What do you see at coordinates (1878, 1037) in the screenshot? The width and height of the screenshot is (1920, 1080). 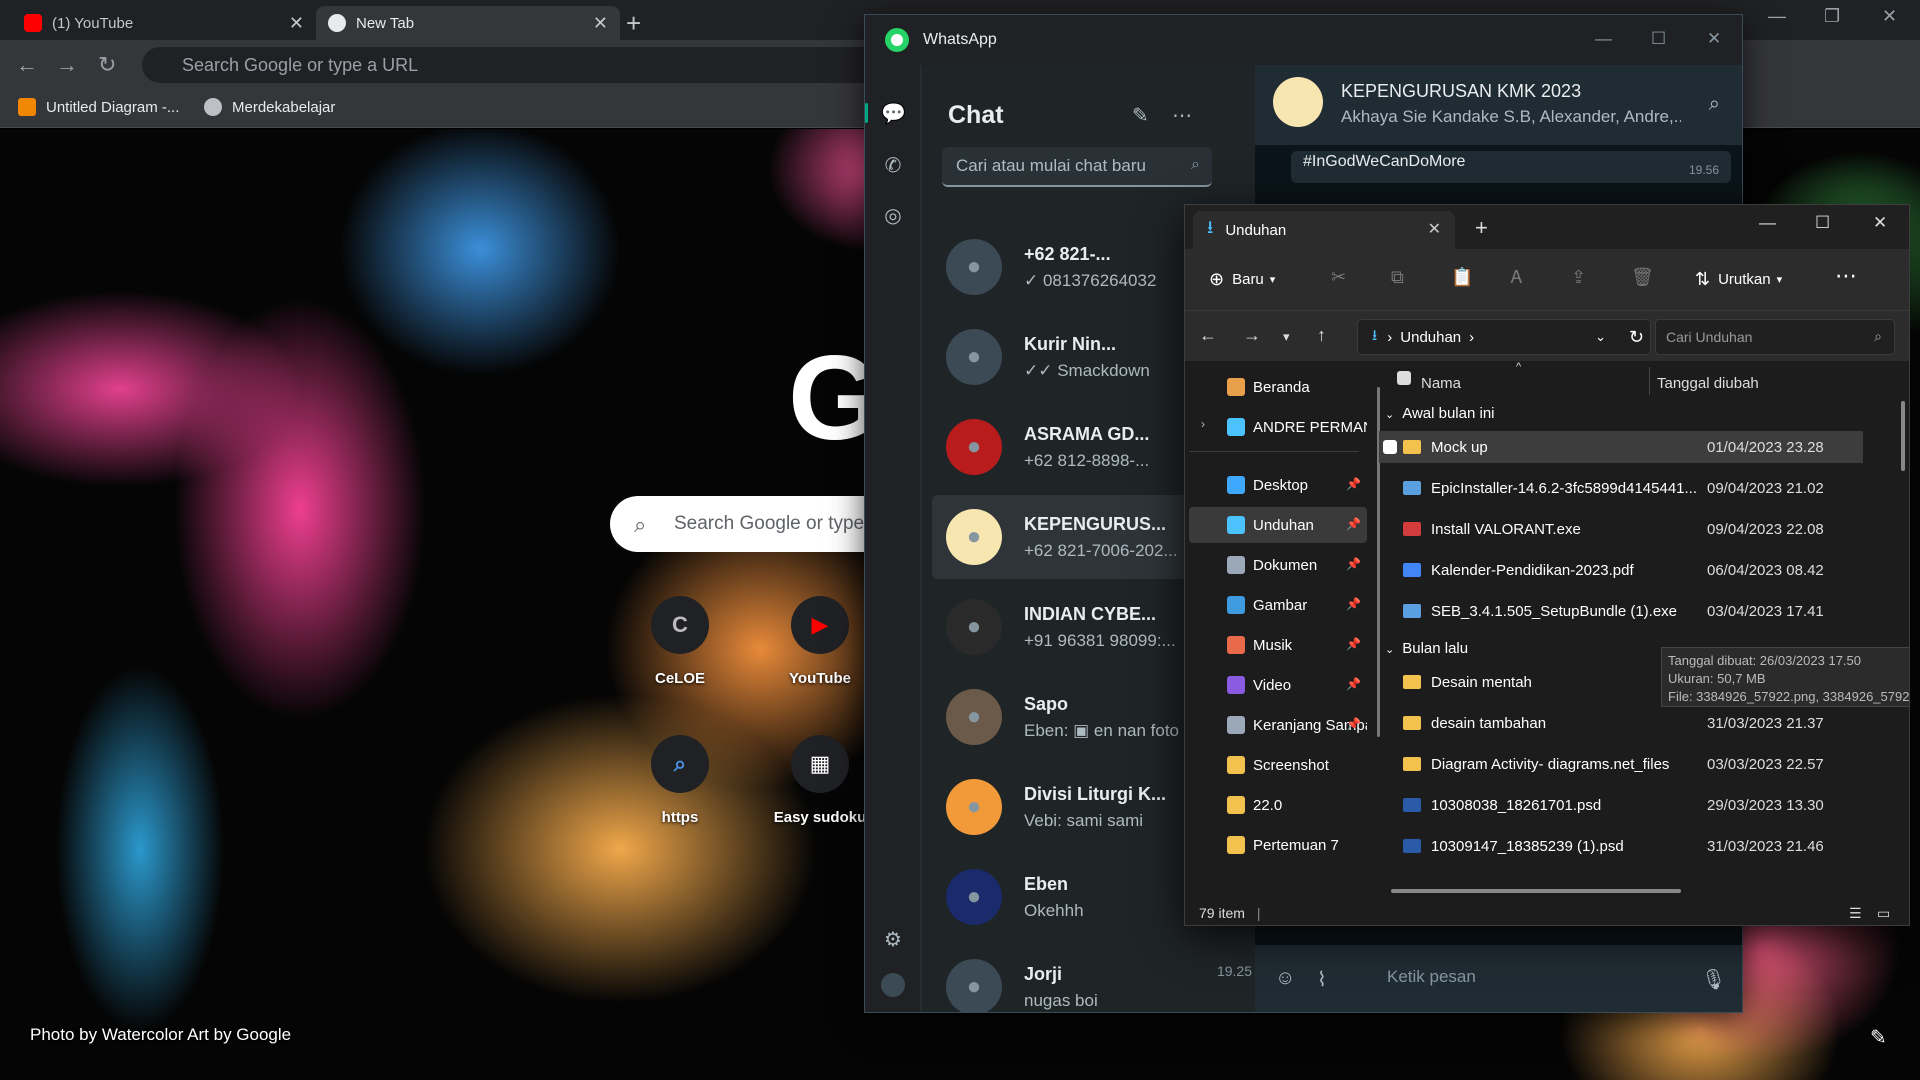 I see `customize-pencil-icon: ✎` at bounding box center [1878, 1037].